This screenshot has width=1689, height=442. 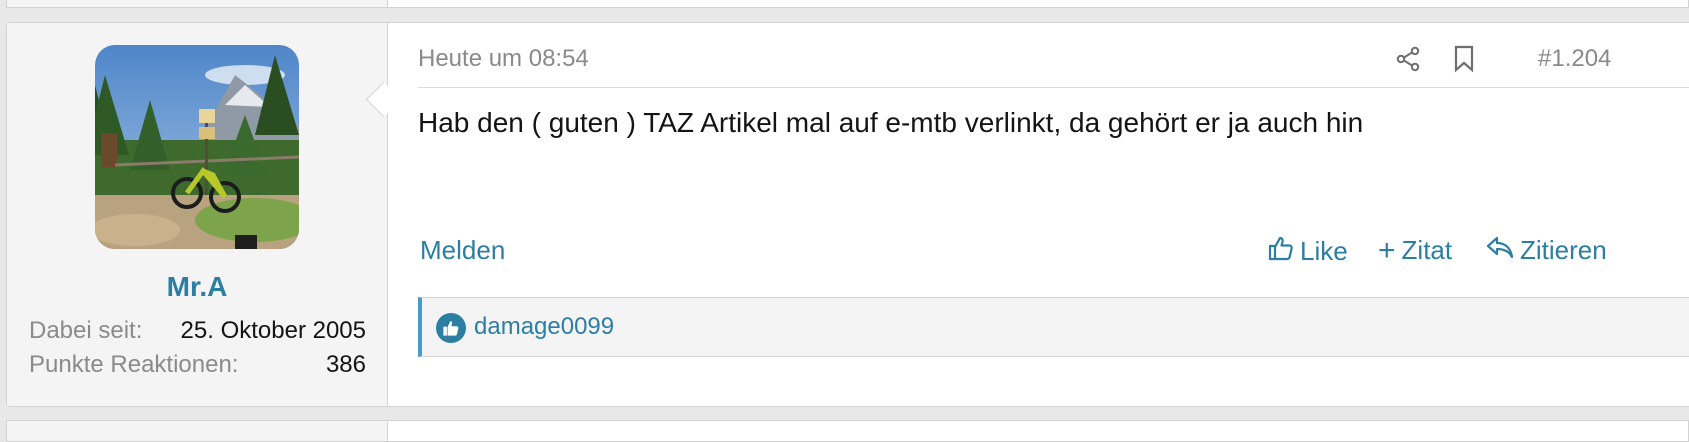 I want to click on reaction-score-label: Punkte Reaktionen:, so click(x=134, y=364).